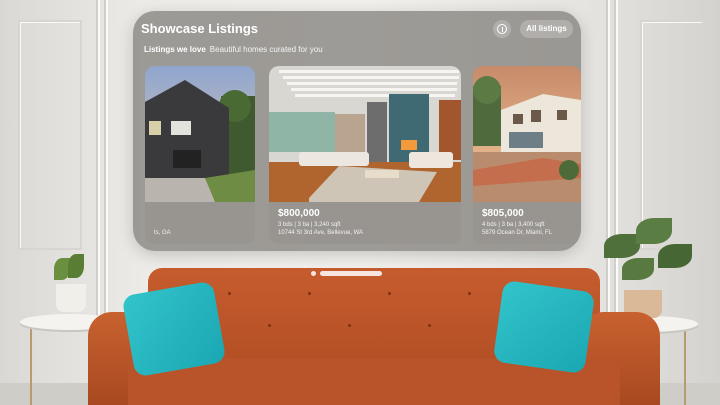  Describe the element at coordinates (174, 329) in the screenshot. I see `pillow-left` at that location.